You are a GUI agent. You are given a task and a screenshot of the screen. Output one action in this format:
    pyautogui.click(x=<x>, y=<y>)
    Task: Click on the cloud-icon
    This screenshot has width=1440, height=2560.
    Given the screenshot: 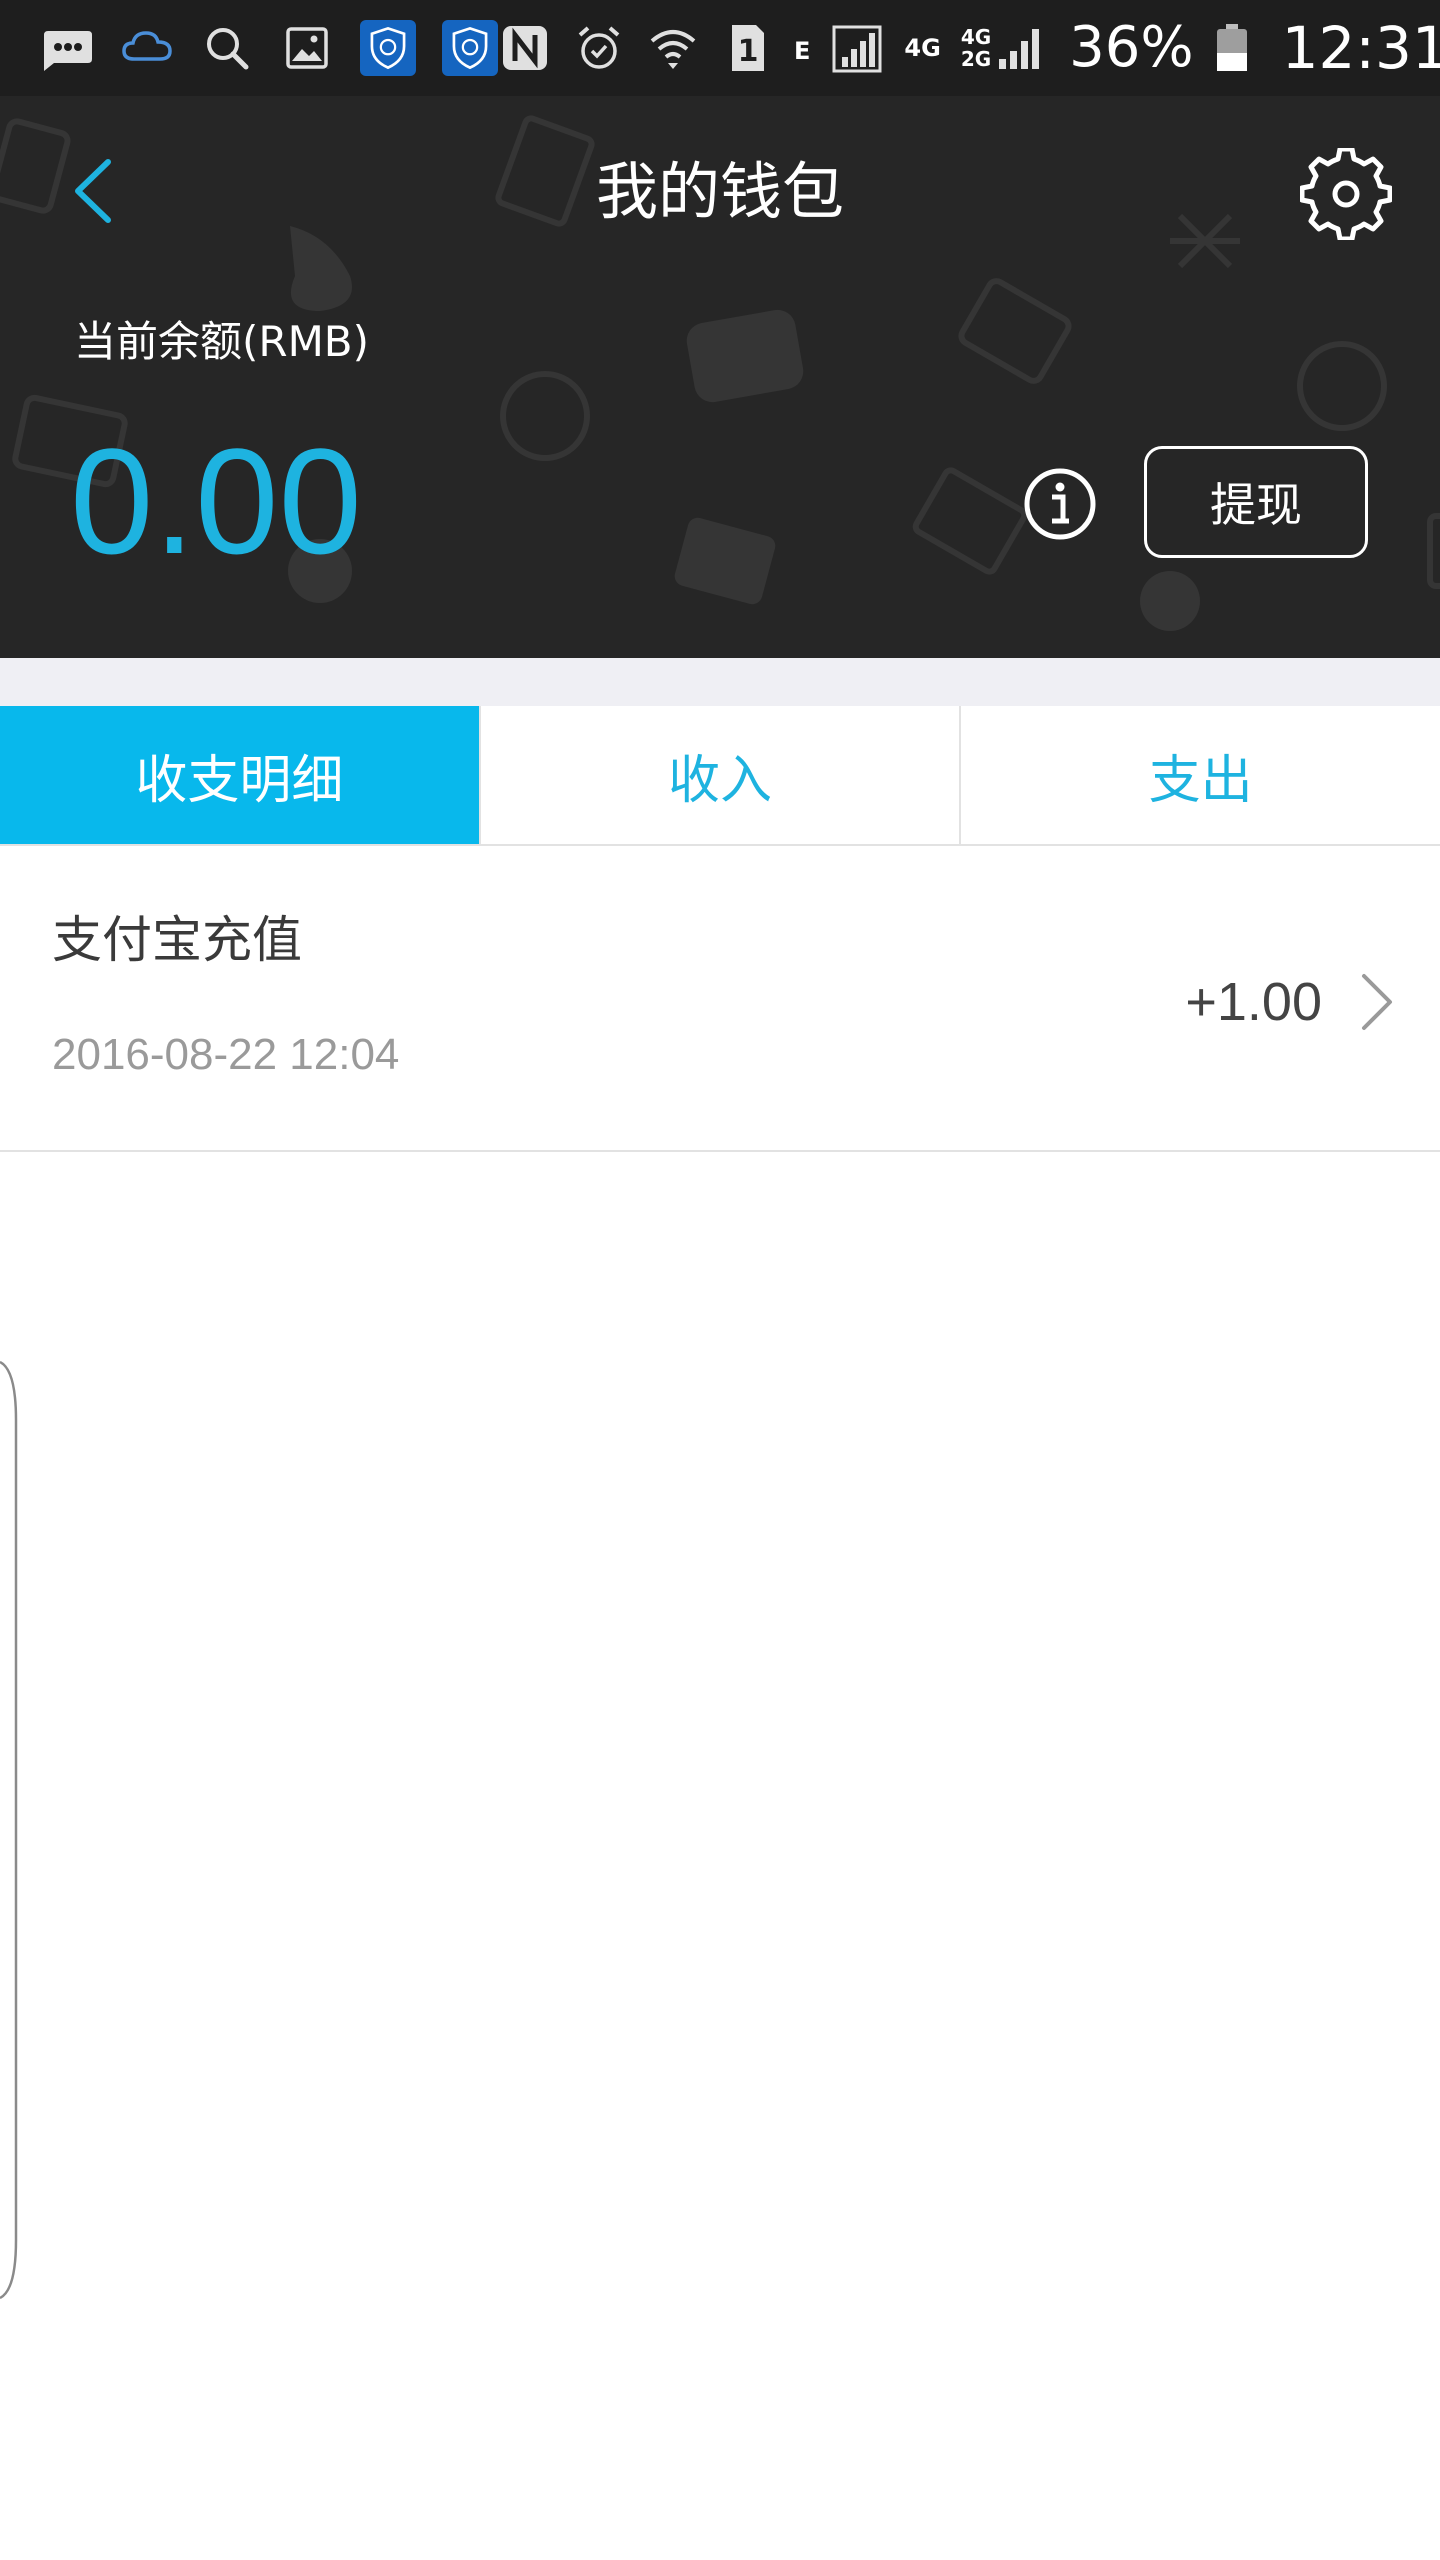 What is the action you would take?
    pyautogui.click(x=147, y=48)
    